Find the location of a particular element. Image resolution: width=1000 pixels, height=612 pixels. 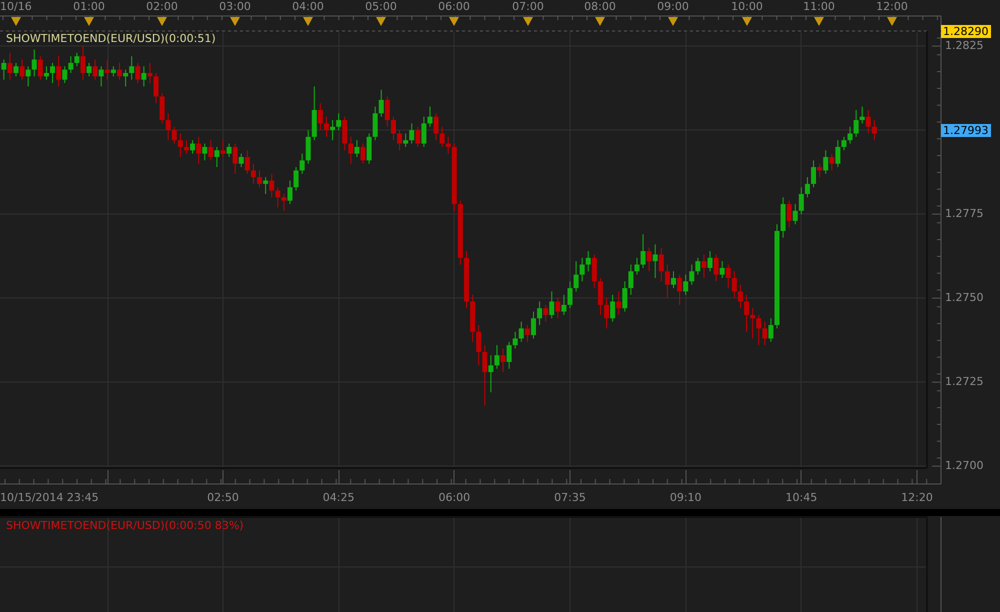

time-label: 04:25 is located at coordinates (338, 497).